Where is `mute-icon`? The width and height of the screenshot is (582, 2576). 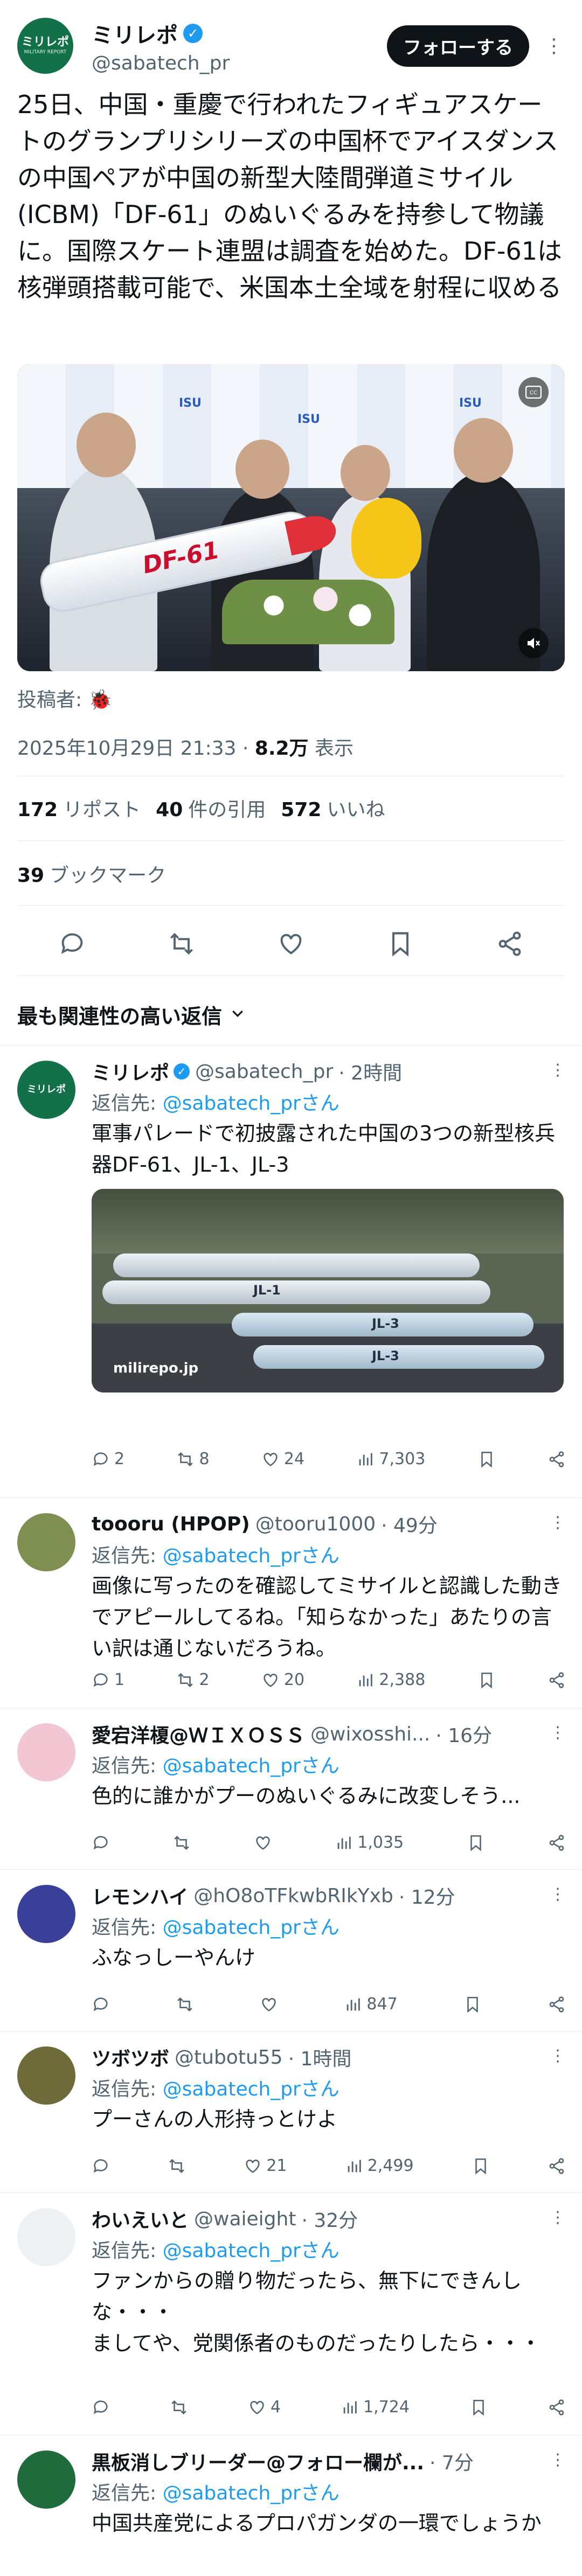
mute-icon is located at coordinates (533, 643).